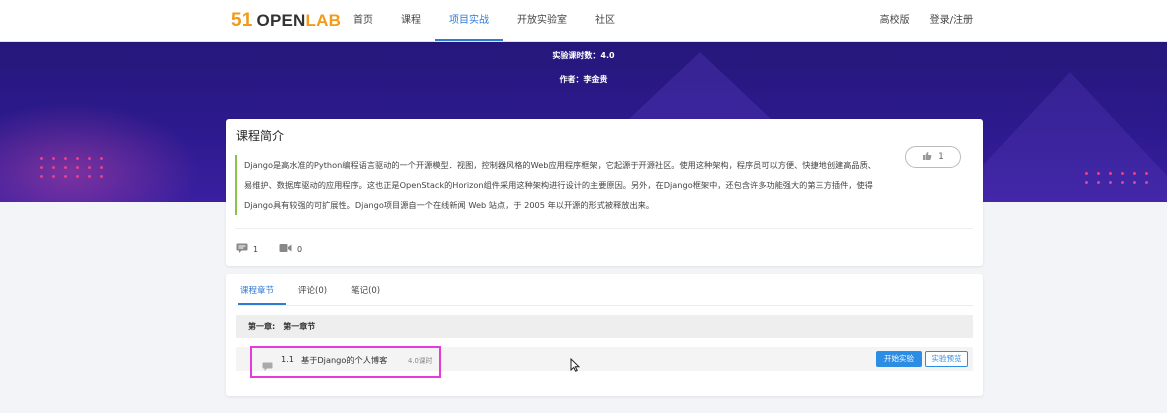 The height and width of the screenshot is (413, 1167). Describe the element at coordinates (242, 20) in the screenshot. I see `logo-number: 51` at that location.